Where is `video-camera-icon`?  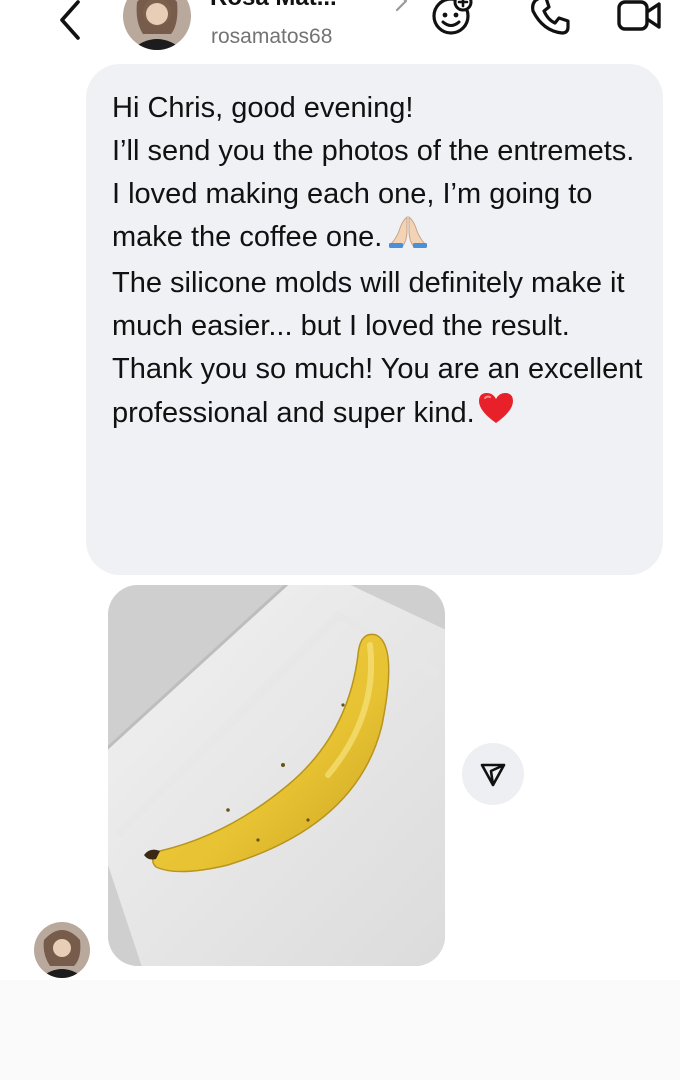
video-camera-icon is located at coordinates (639, 15).